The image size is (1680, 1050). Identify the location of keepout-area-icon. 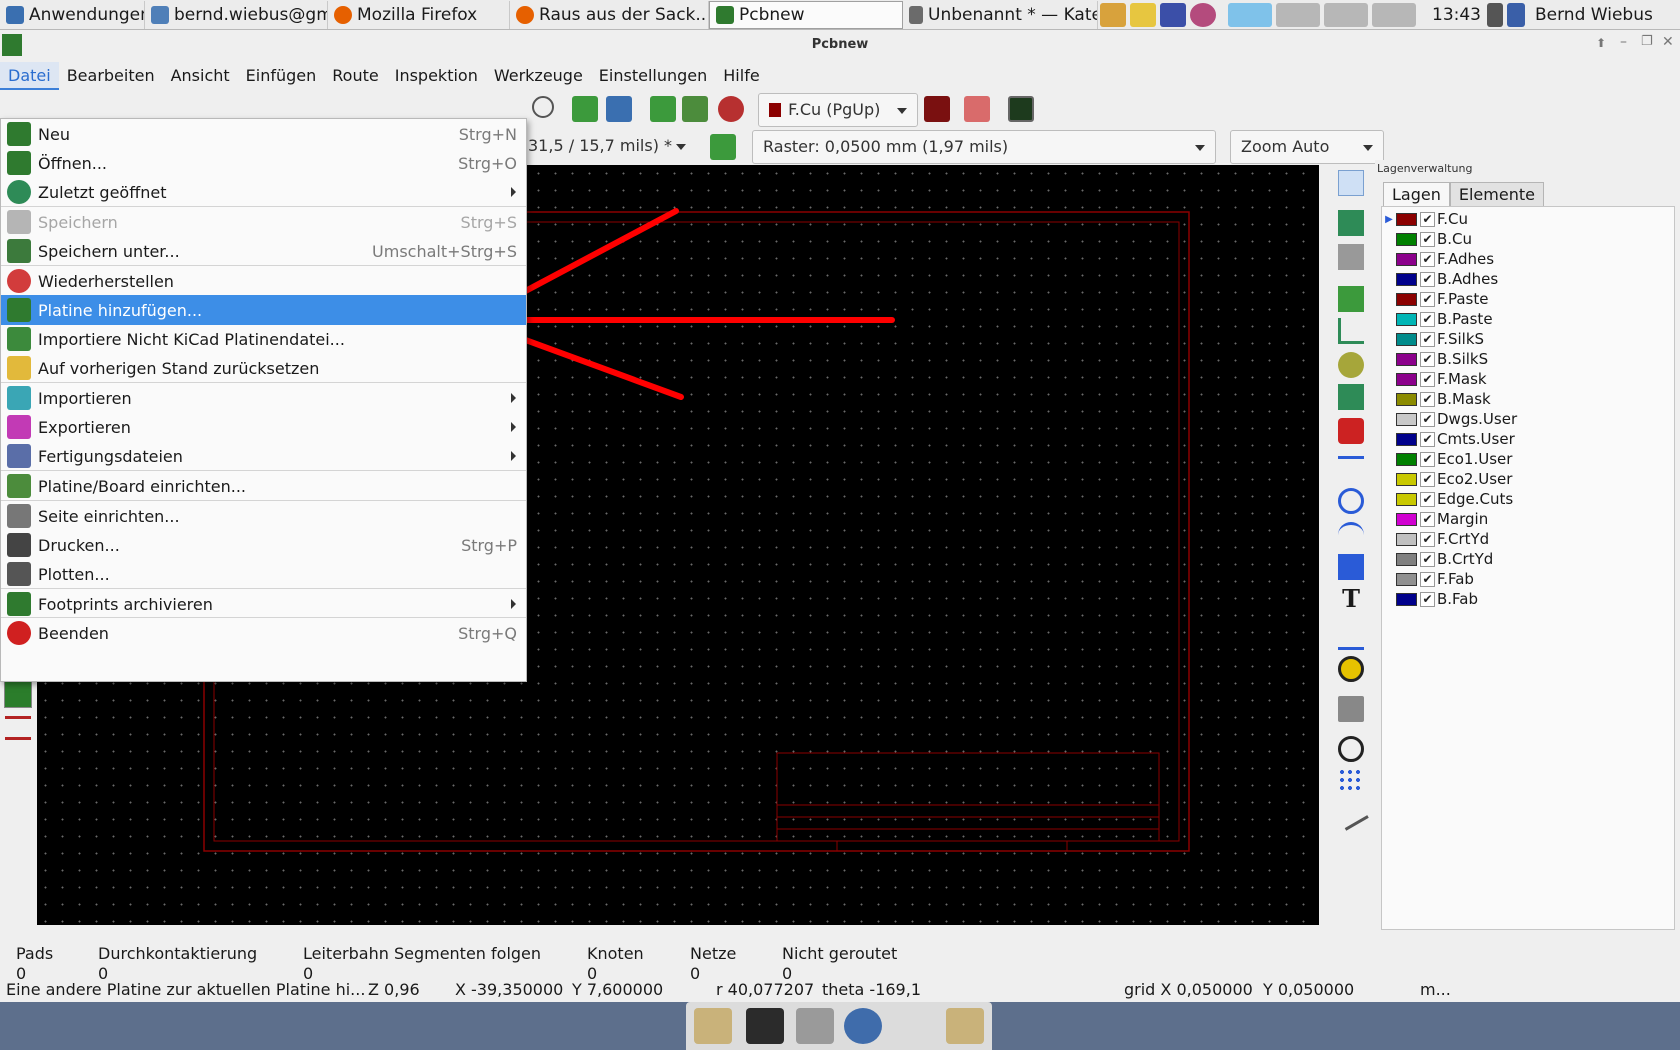
(1351, 431).